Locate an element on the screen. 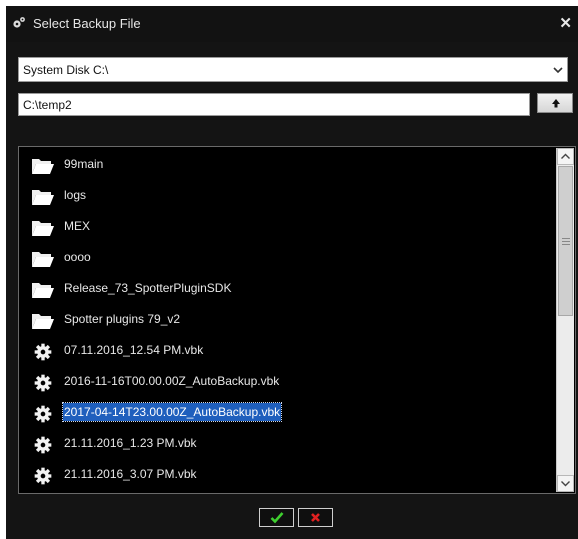 This screenshot has height=539, width=578. scroll-up-button is located at coordinates (565, 156).